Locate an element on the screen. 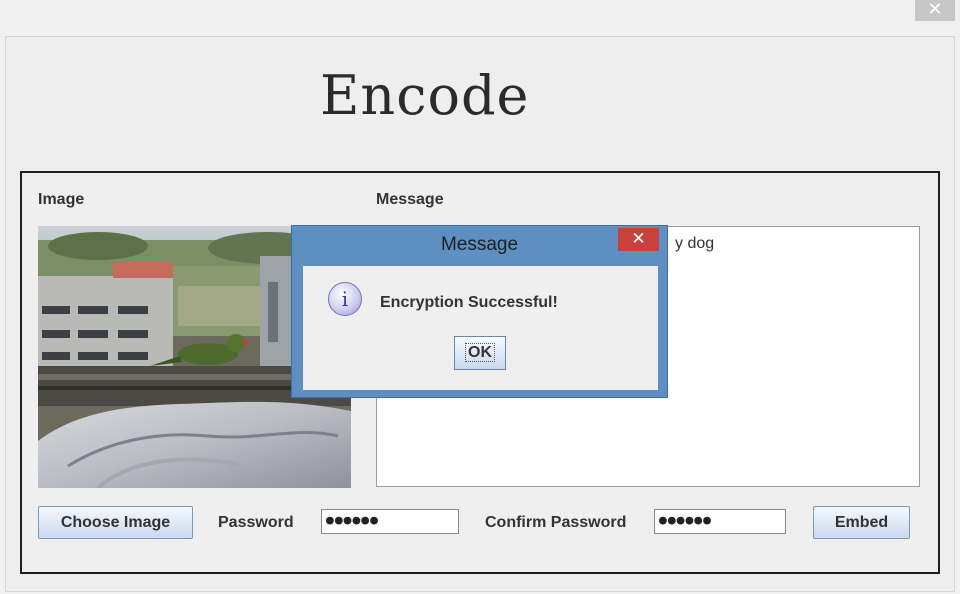  message-label: Message is located at coordinates (410, 199).